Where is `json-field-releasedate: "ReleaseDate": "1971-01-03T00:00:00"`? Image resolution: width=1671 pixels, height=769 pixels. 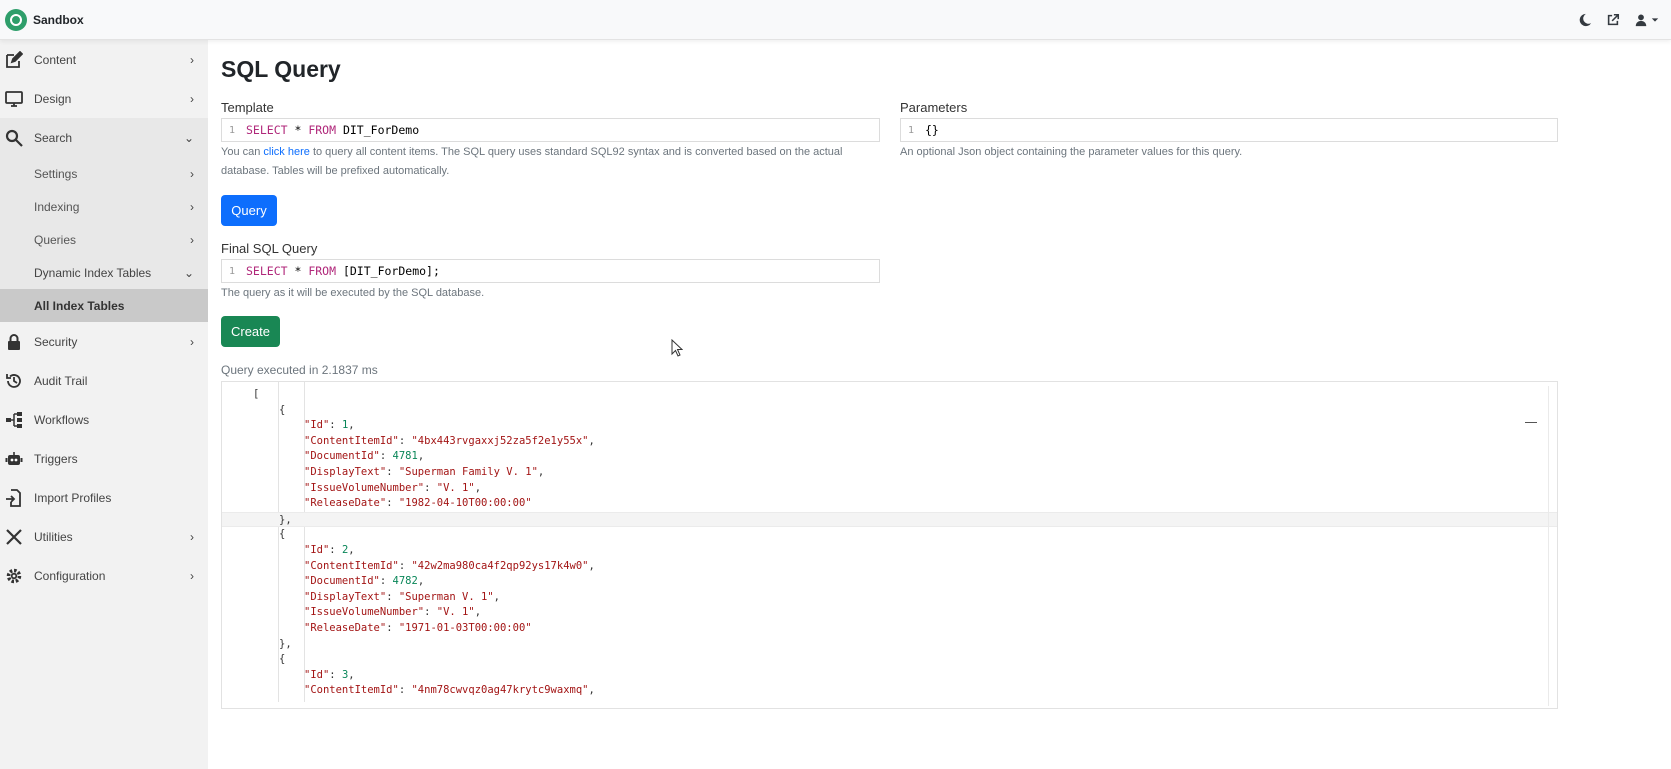 json-field-releasedate: "ReleaseDate": "1971-01-03T00:00:00" is located at coordinates (418, 627).